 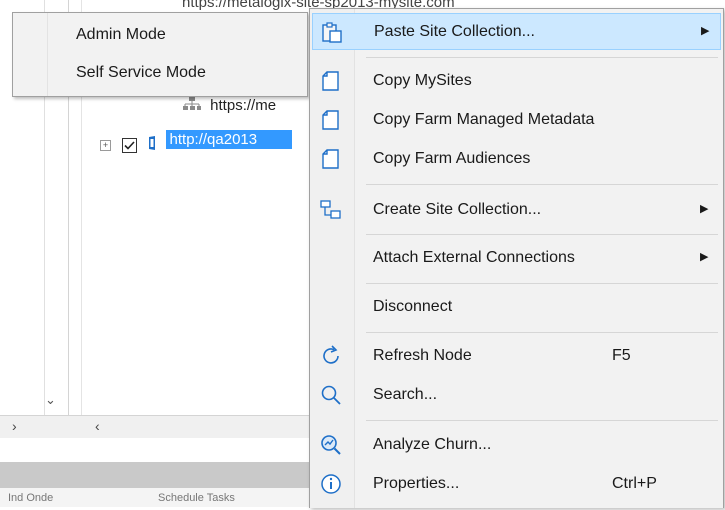 What do you see at coordinates (332, 33) in the screenshot?
I see `paste-icon` at bounding box center [332, 33].